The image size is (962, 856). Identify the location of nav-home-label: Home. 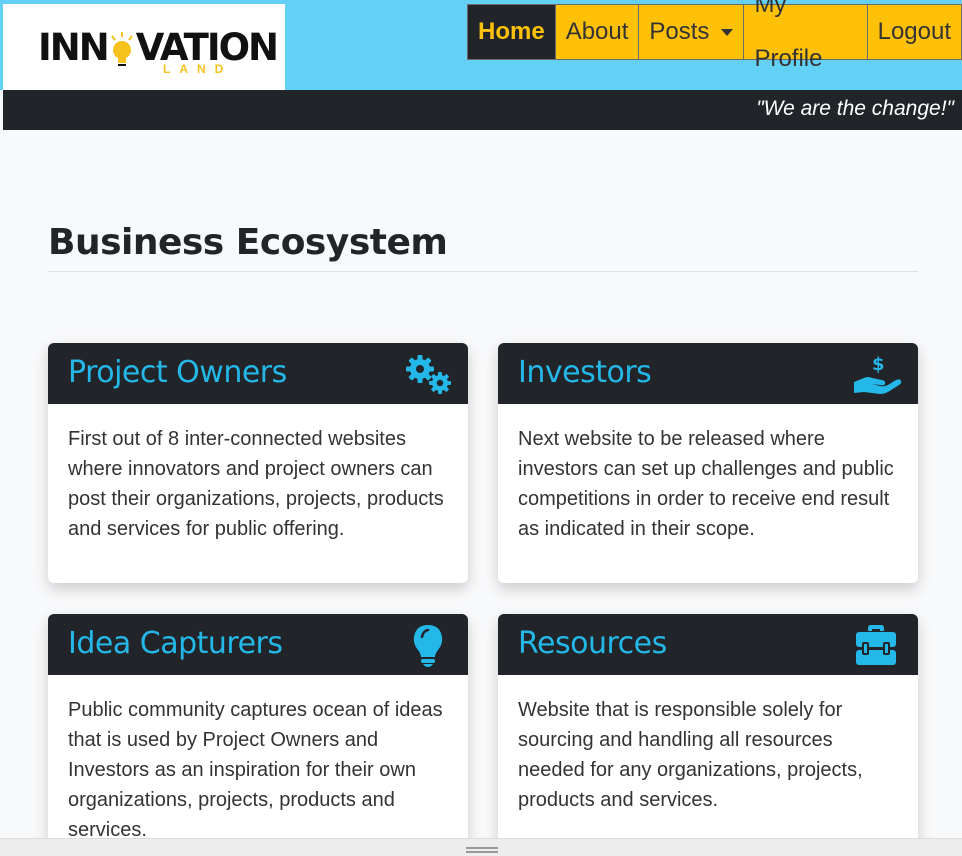
(511, 31).